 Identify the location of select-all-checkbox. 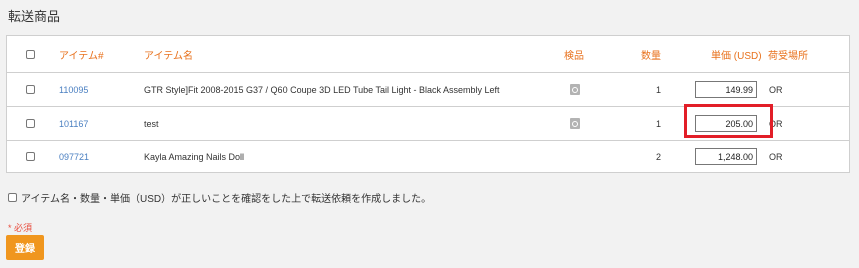
(30, 54).